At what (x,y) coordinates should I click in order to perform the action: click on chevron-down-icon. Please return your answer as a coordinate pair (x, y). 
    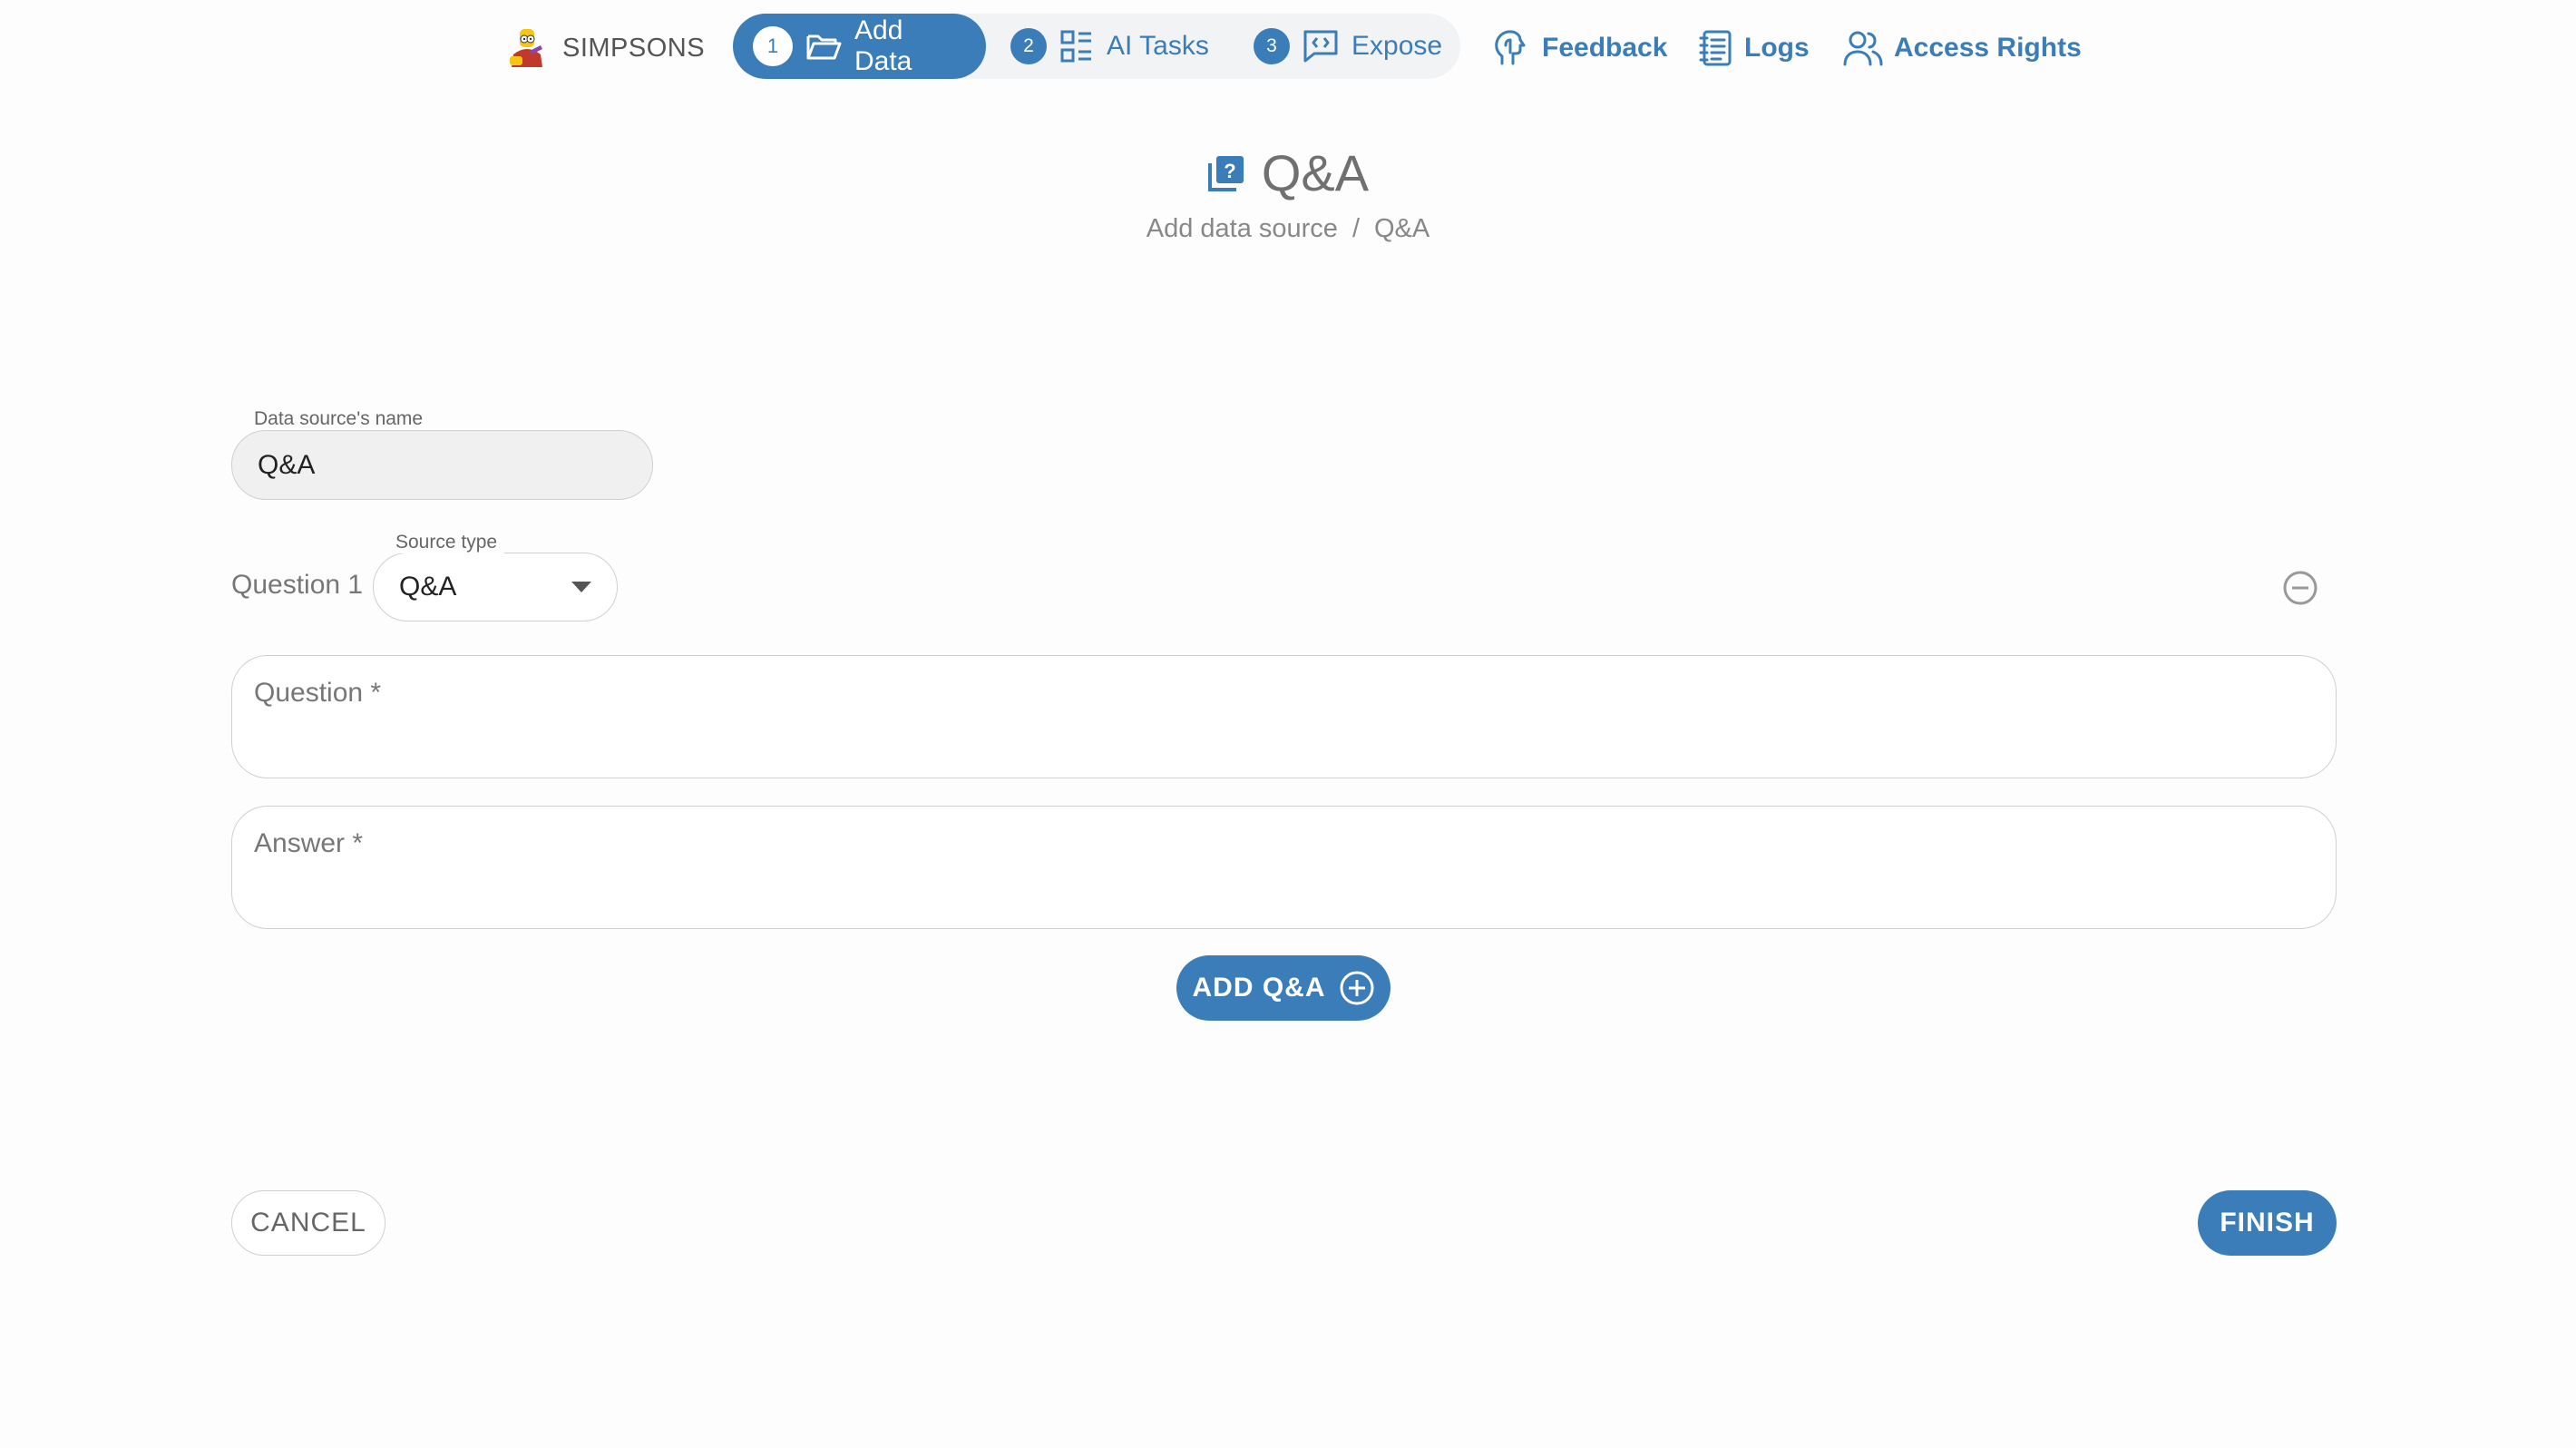
    Looking at the image, I should click on (581, 587).